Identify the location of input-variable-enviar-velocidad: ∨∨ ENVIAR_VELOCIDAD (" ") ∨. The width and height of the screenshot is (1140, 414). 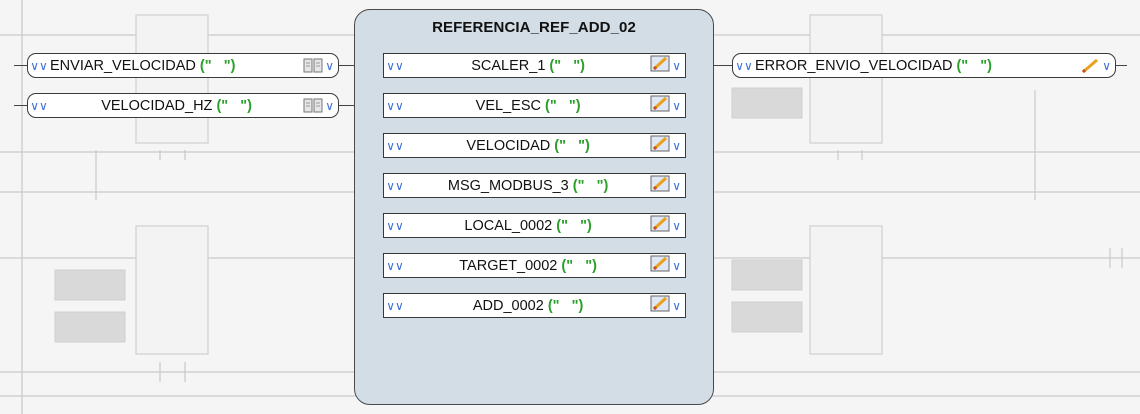
(183, 65).